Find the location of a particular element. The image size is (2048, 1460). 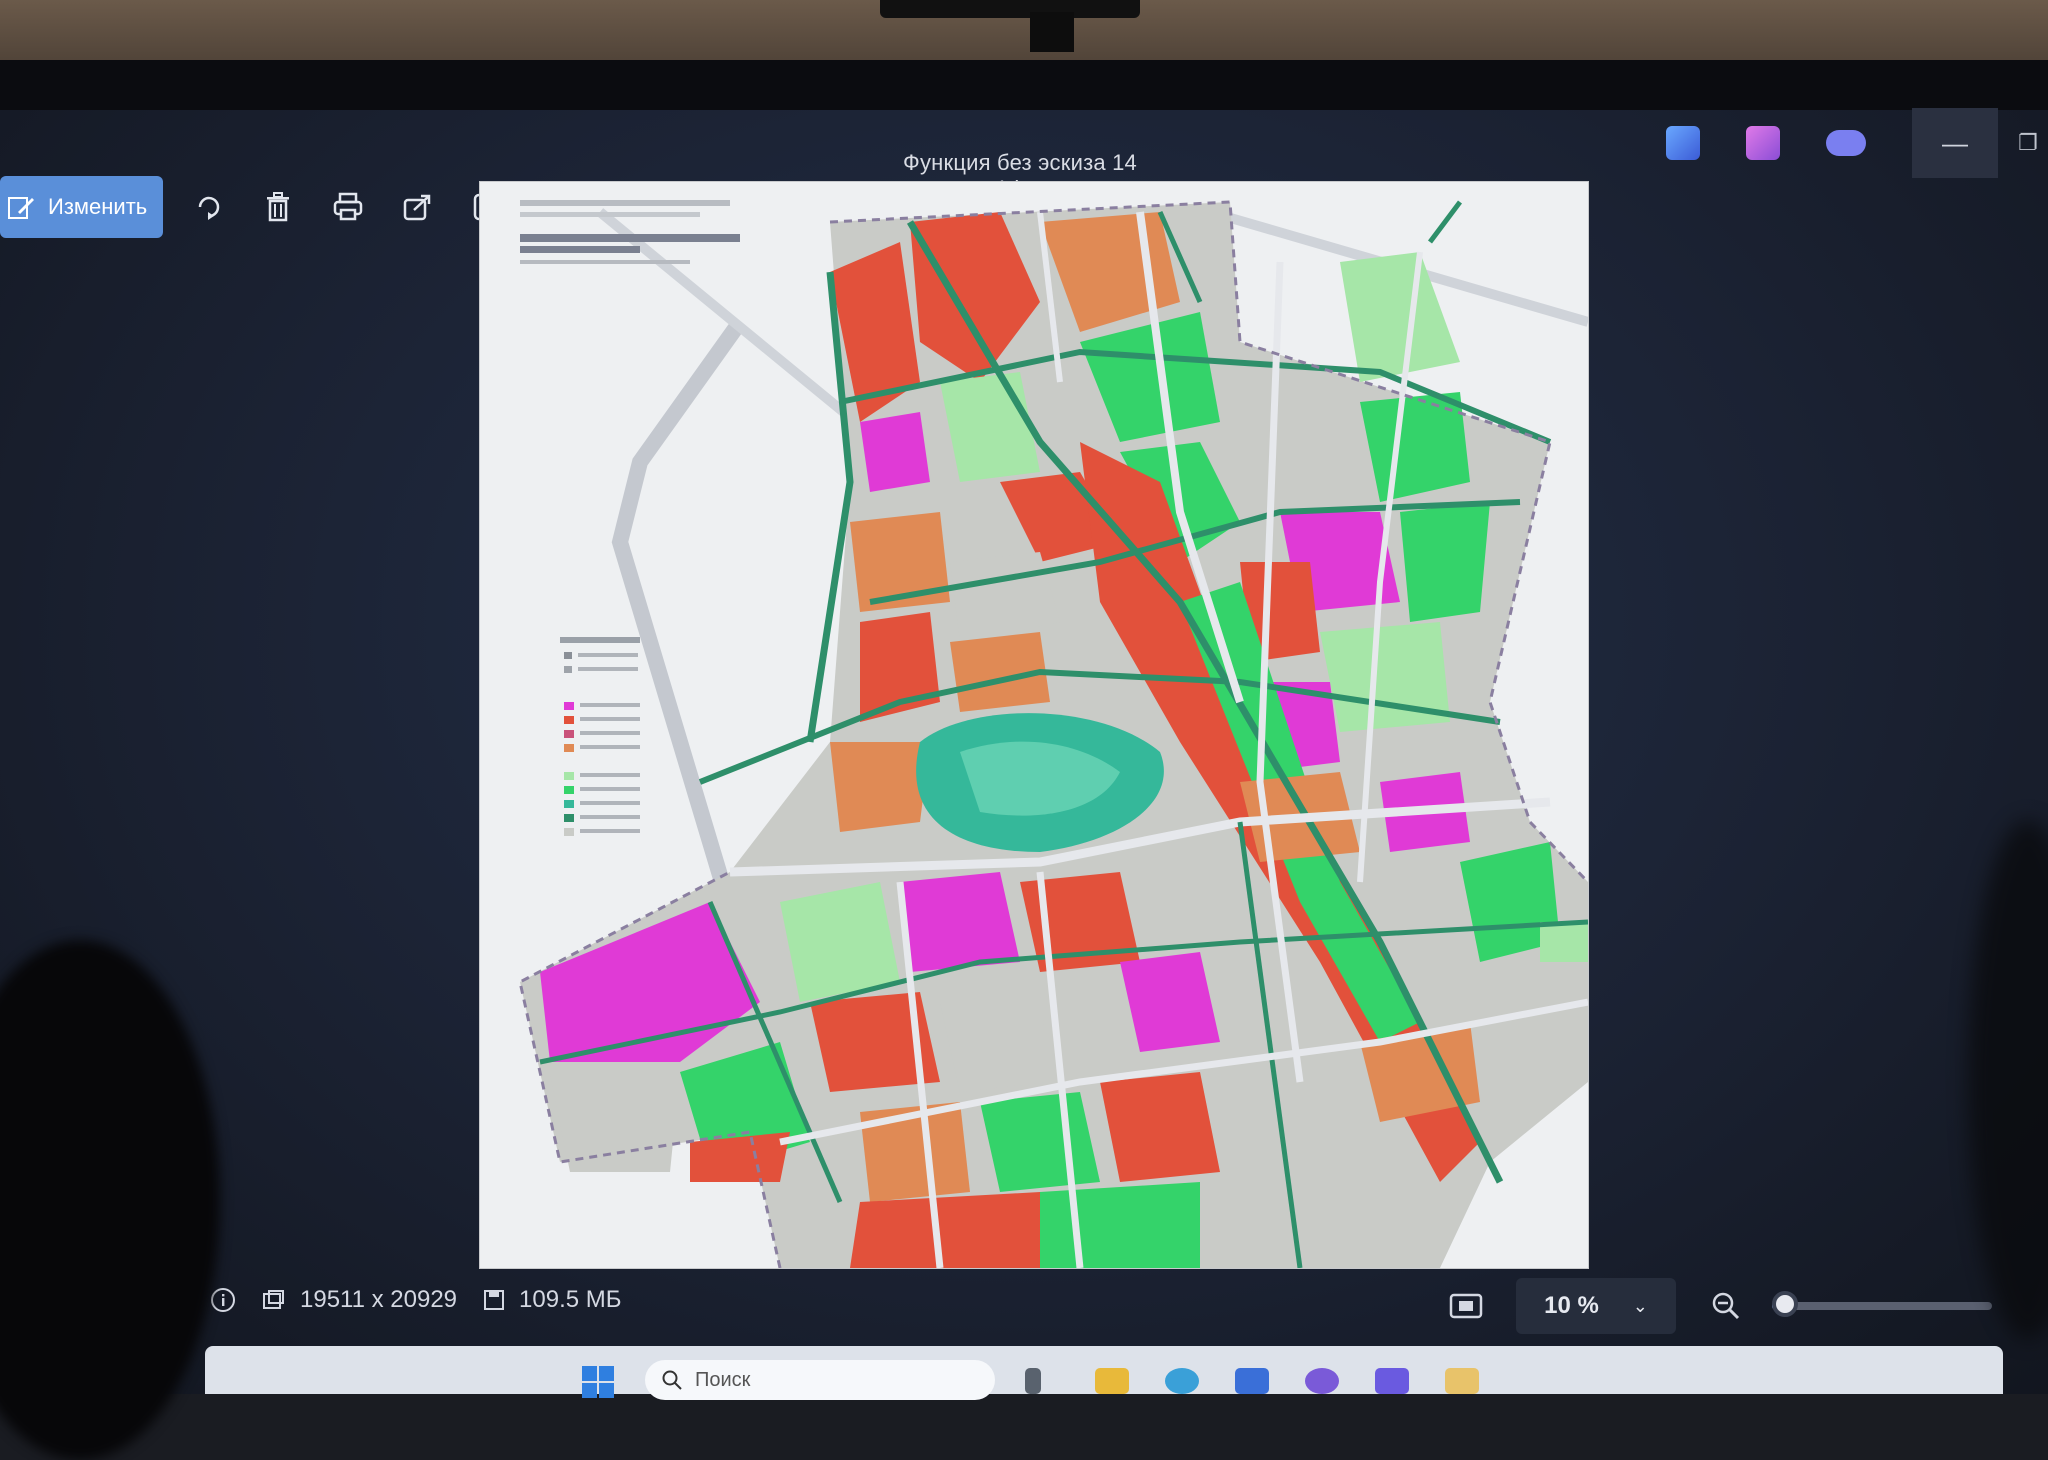

delete-icon is located at coordinates (278, 207).